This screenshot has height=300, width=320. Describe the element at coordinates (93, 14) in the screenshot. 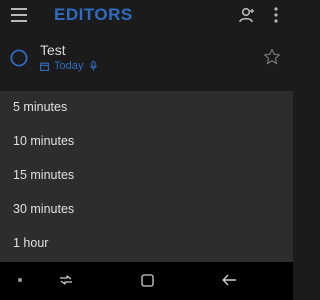

I see `page-title: EDITORS` at that location.